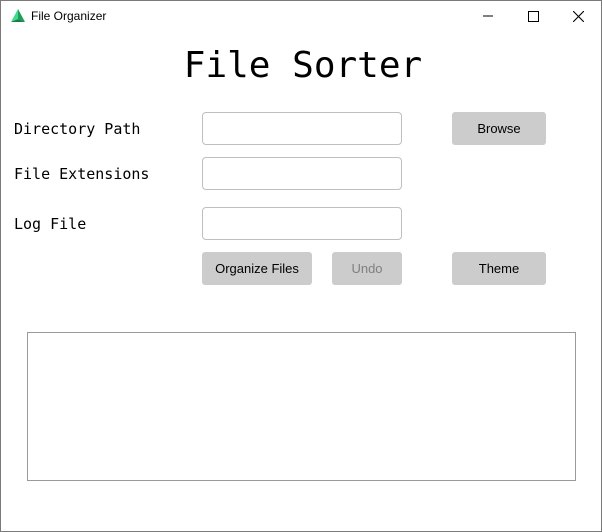 The height and width of the screenshot is (532, 602). I want to click on app-logo-icon, so click(18, 16).